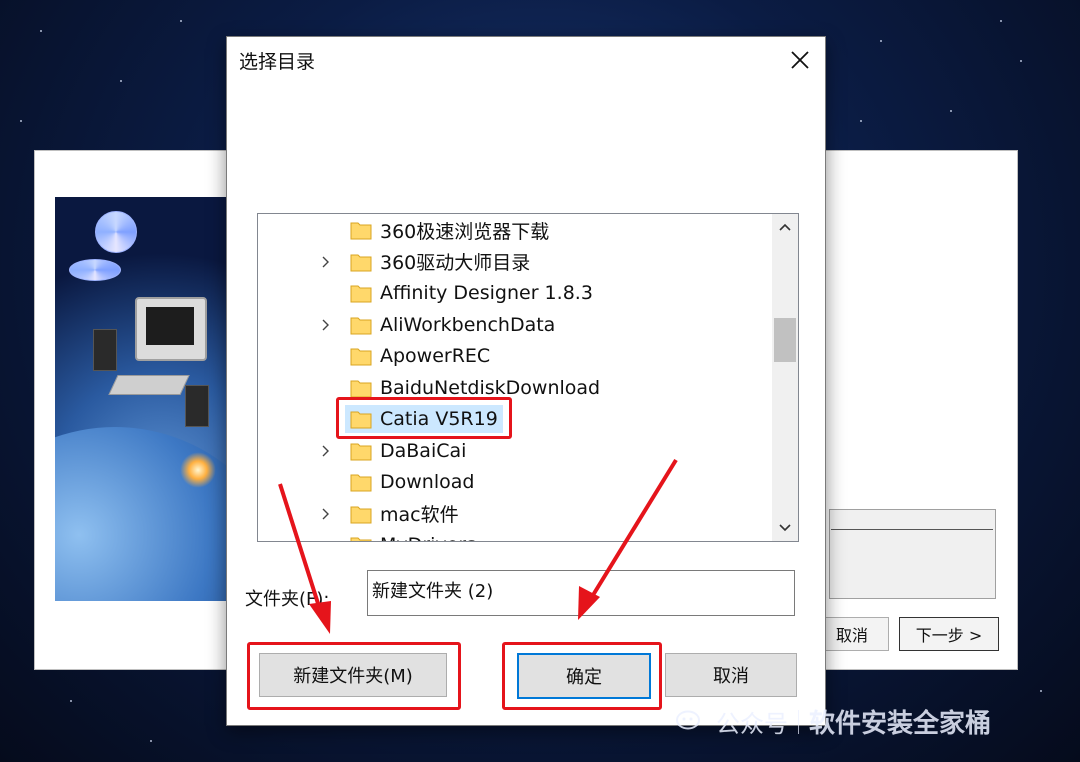  I want to click on installer-cancel-button: 取消, so click(852, 634).